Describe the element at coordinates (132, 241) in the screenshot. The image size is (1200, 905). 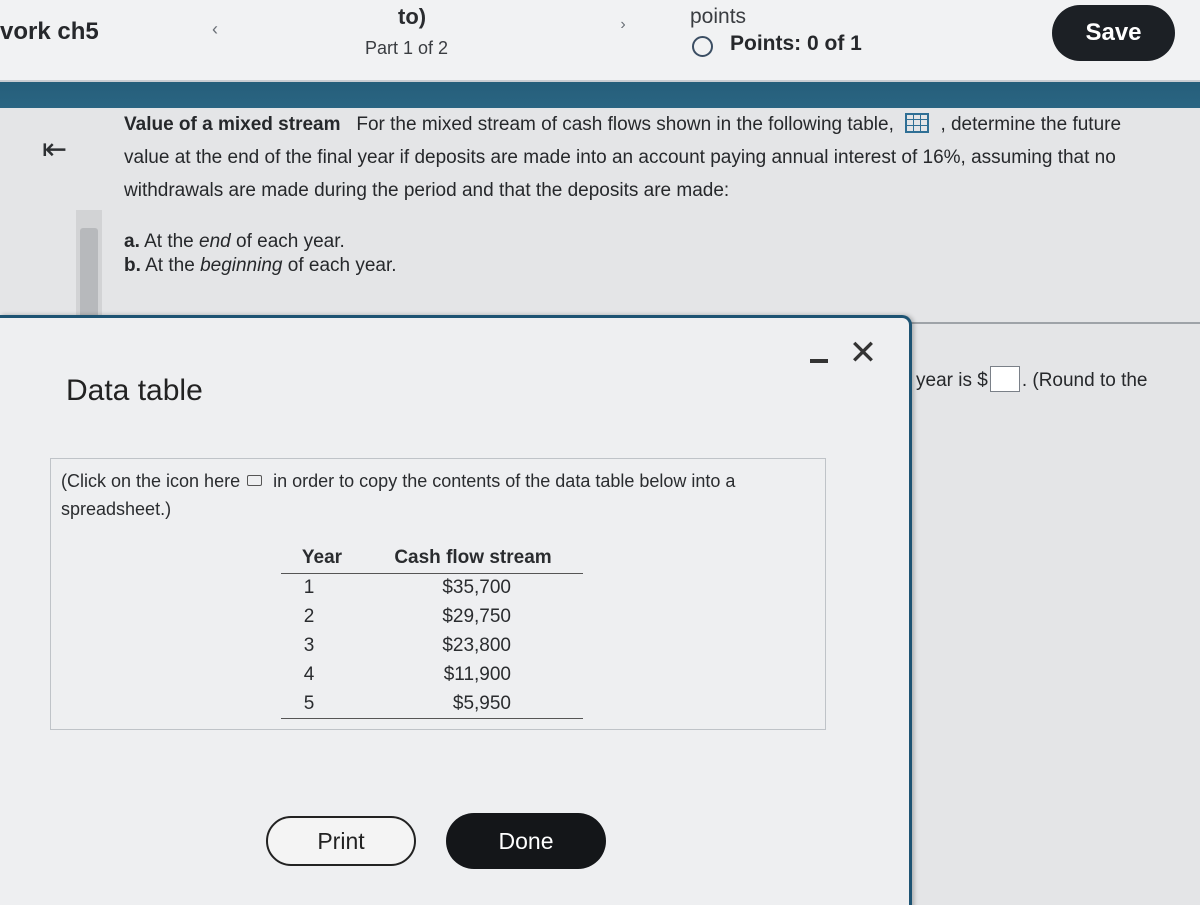
I see `part-a-label: a.` at that location.